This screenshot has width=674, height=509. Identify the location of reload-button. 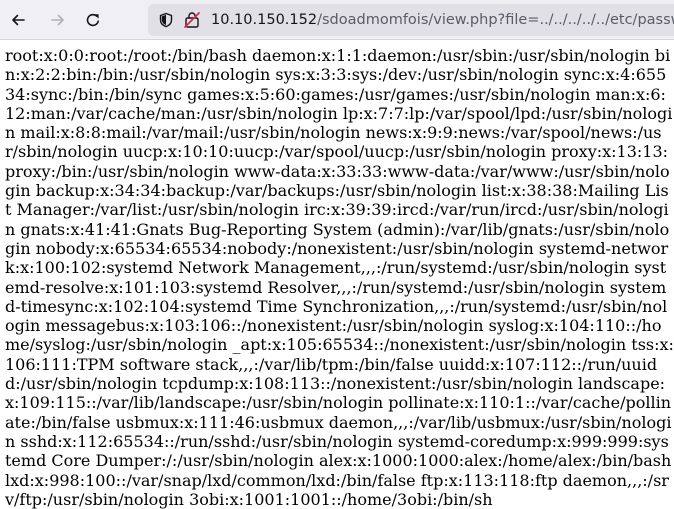
(93, 20).